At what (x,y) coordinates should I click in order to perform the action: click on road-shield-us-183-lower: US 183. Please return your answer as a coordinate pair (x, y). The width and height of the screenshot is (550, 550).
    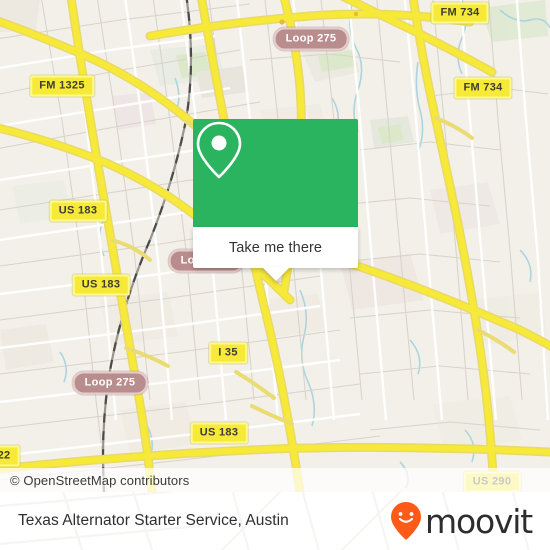
    Looking at the image, I should click on (219, 433).